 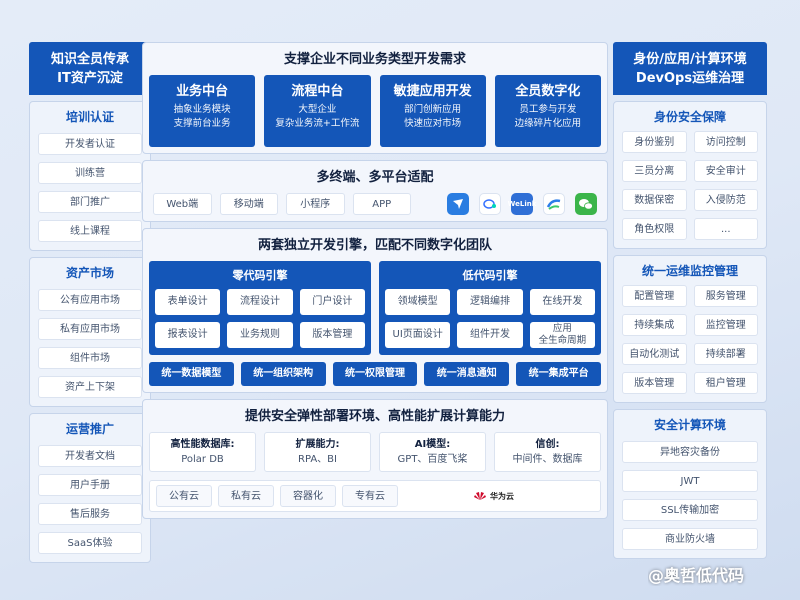 I want to click on list-item: 监控管理, so click(x=725, y=325).